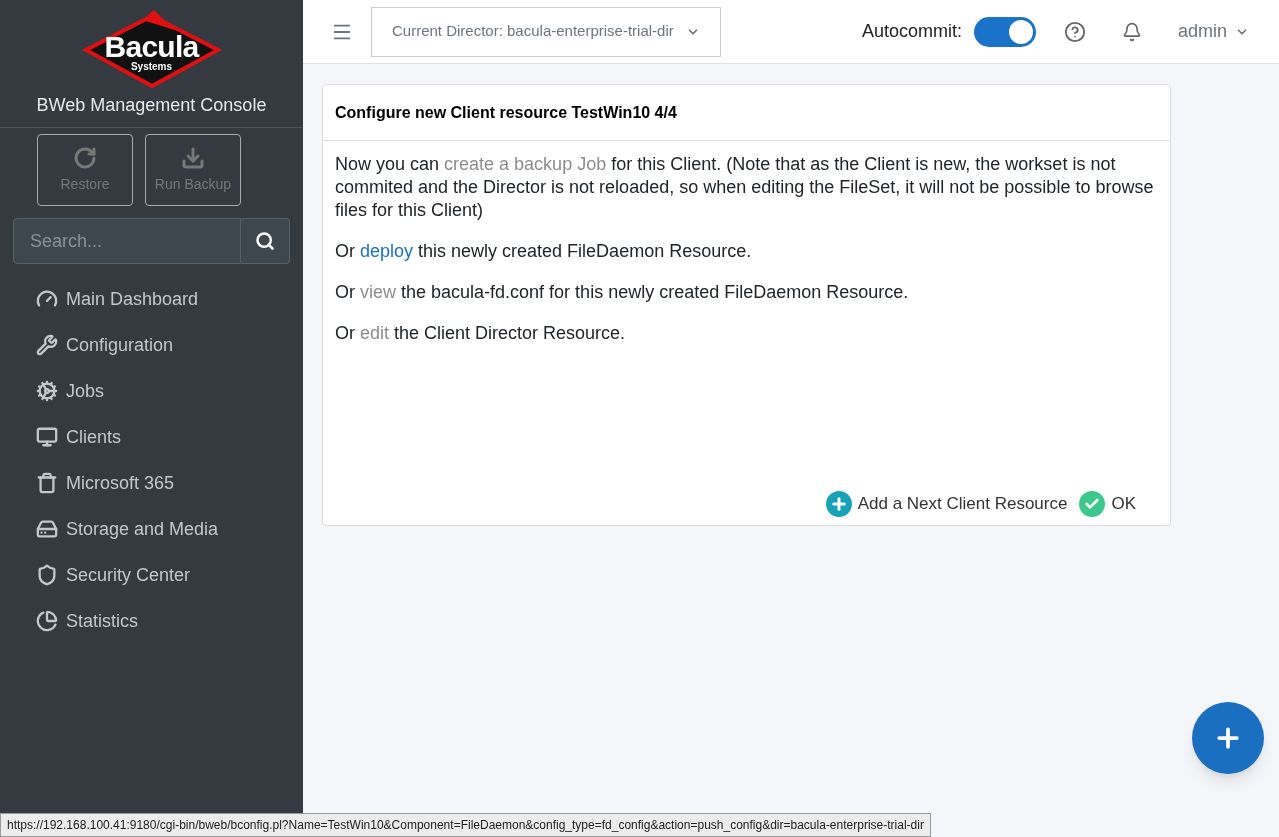  Describe the element at coordinates (47, 437) in the screenshot. I see `monitor-icon` at that location.